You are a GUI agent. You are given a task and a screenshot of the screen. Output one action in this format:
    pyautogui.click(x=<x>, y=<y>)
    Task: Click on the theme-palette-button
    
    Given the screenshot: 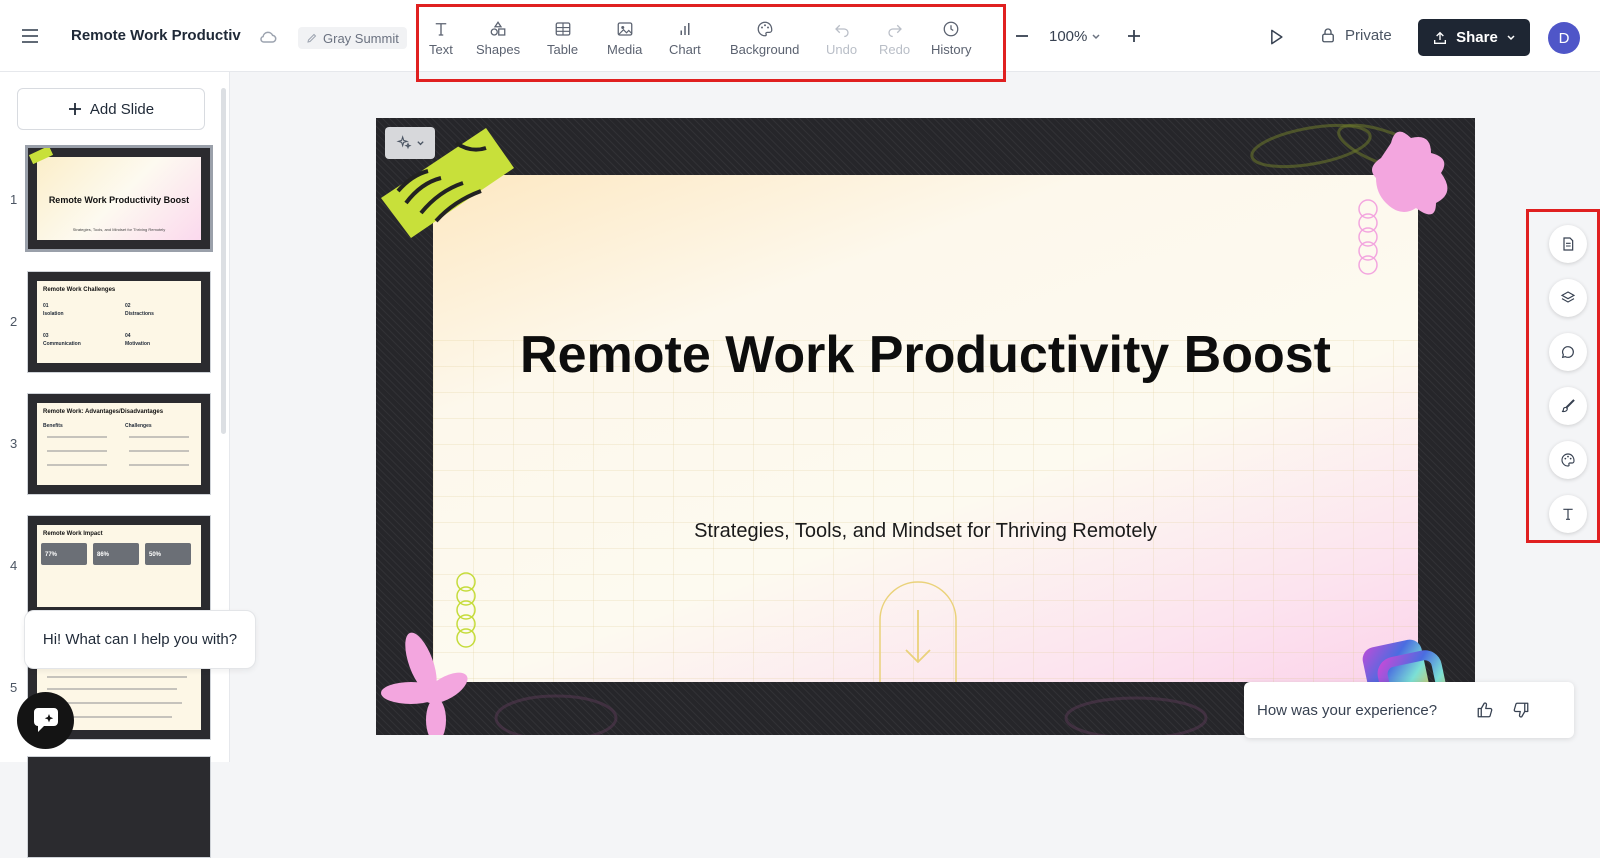 What is the action you would take?
    pyautogui.click(x=1568, y=460)
    